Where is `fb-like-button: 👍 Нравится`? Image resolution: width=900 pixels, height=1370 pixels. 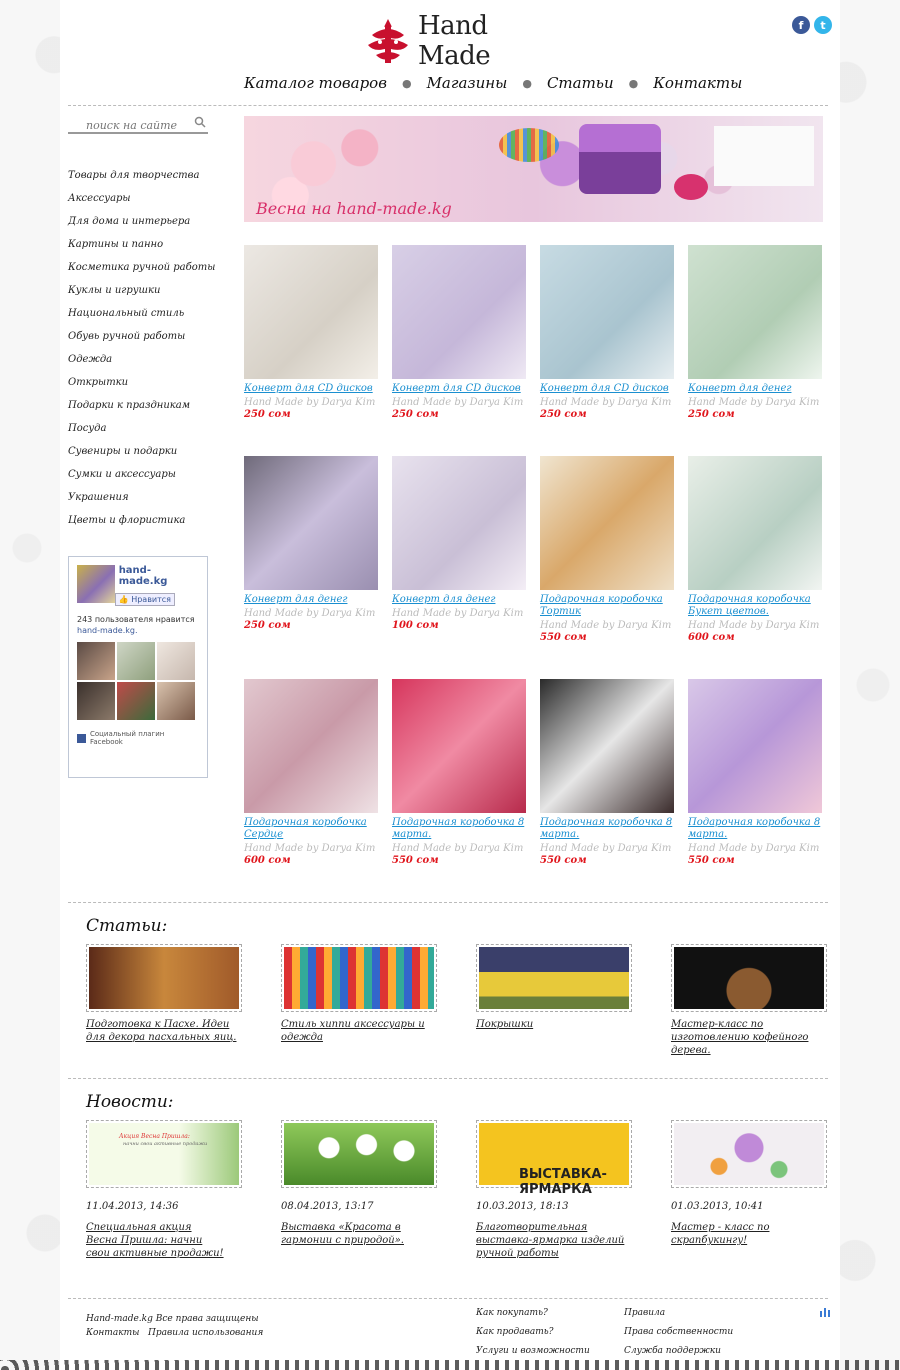 fb-like-button: 👍 Нравится is located at coordinates (144, 599).